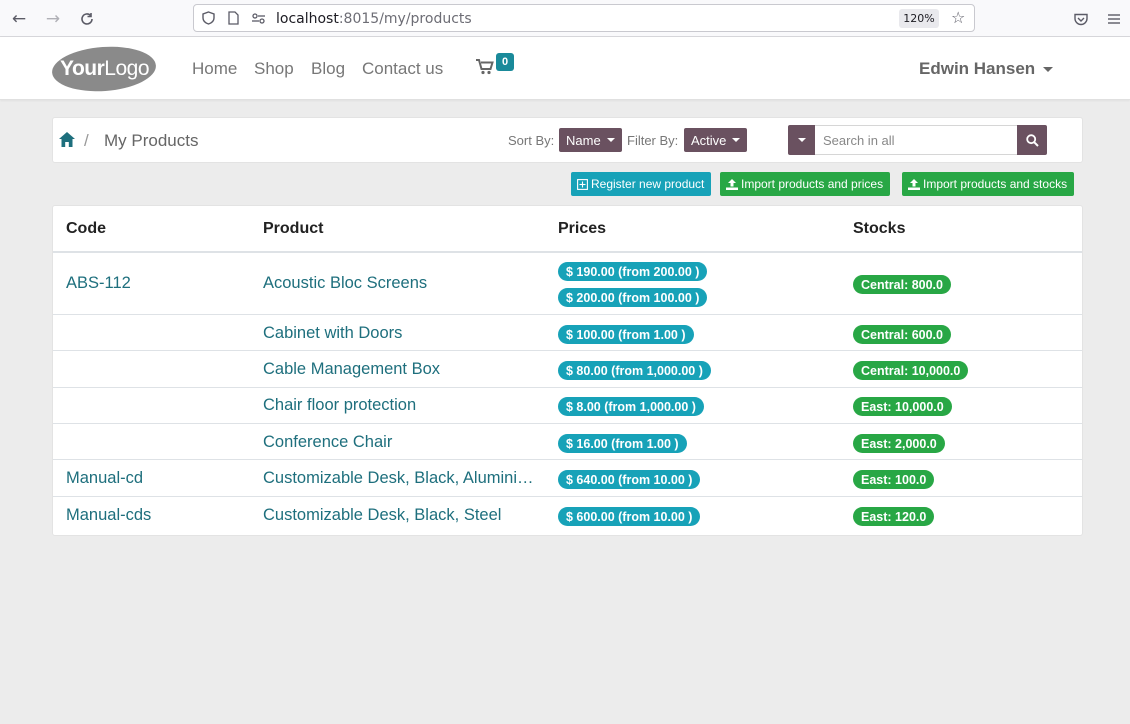  What do you see at coordinates (399, 478) in the screenshot?
I see `product-name: Customizable Desk, Black, Aluminium` at bounding box center [399, 478].